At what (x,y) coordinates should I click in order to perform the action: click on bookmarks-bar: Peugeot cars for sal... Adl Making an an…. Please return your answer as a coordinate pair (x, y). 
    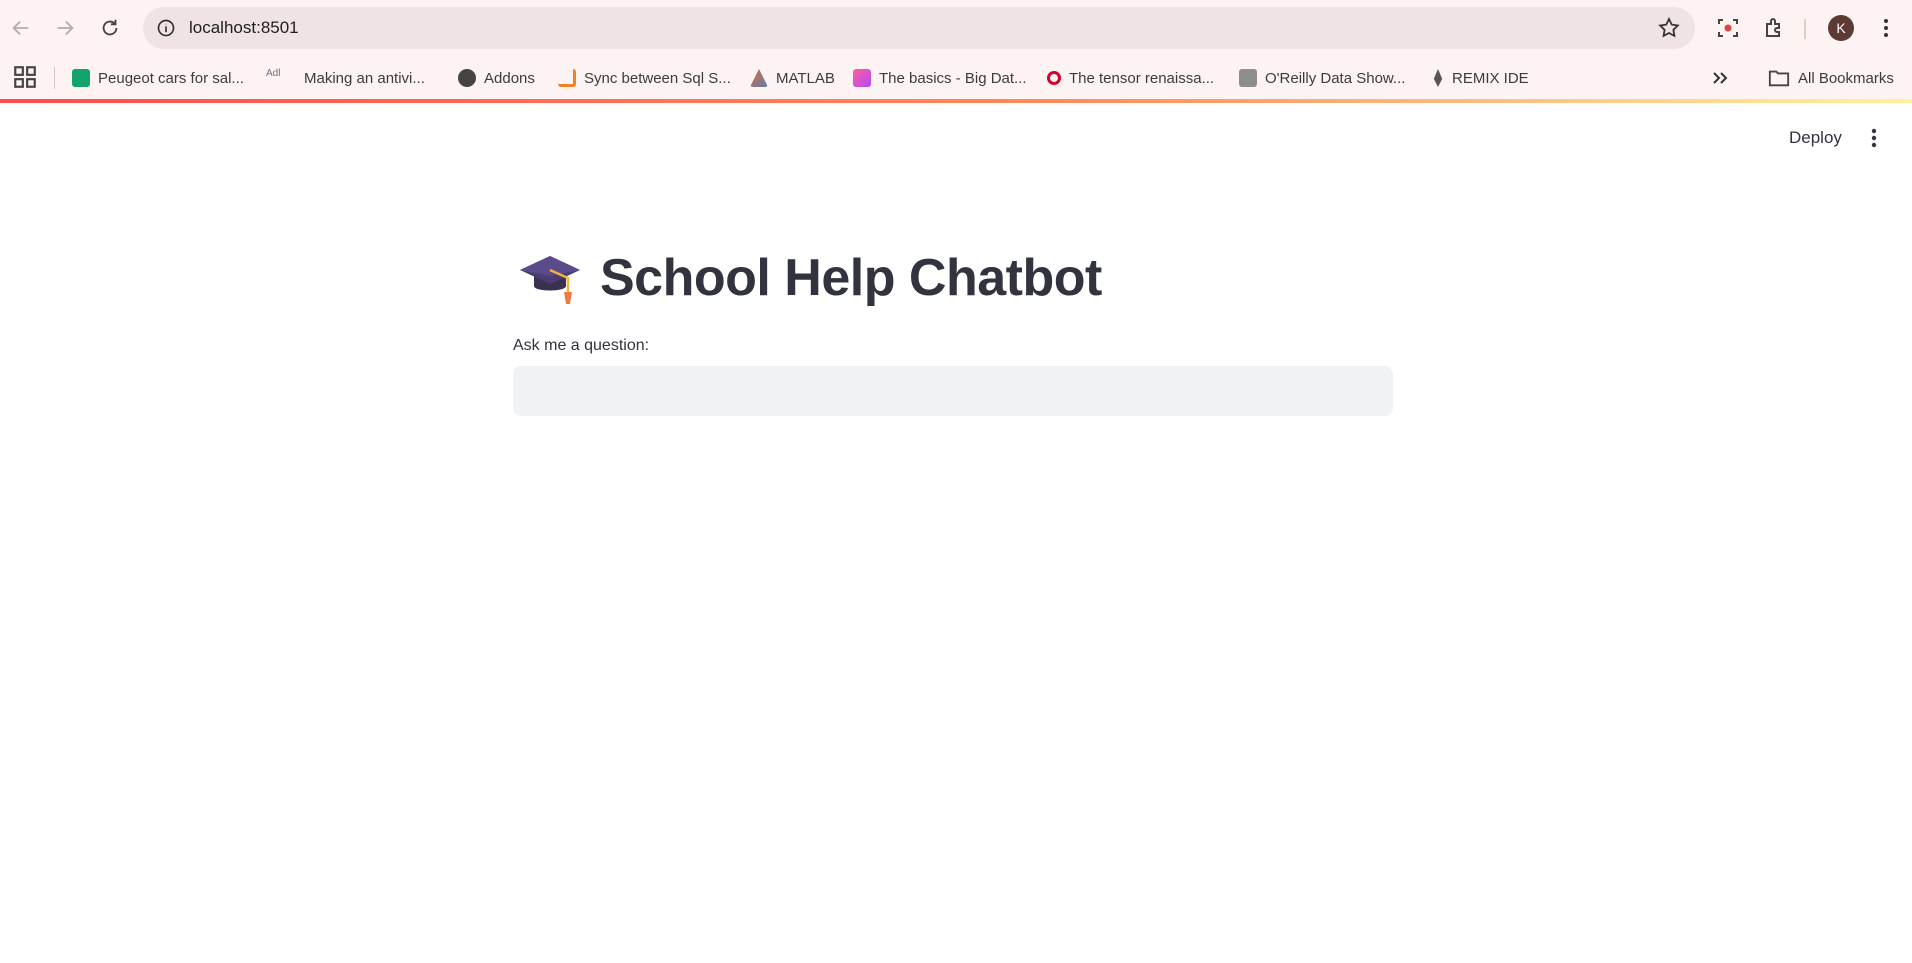
    Looking at the image, I should click on (956, 78).